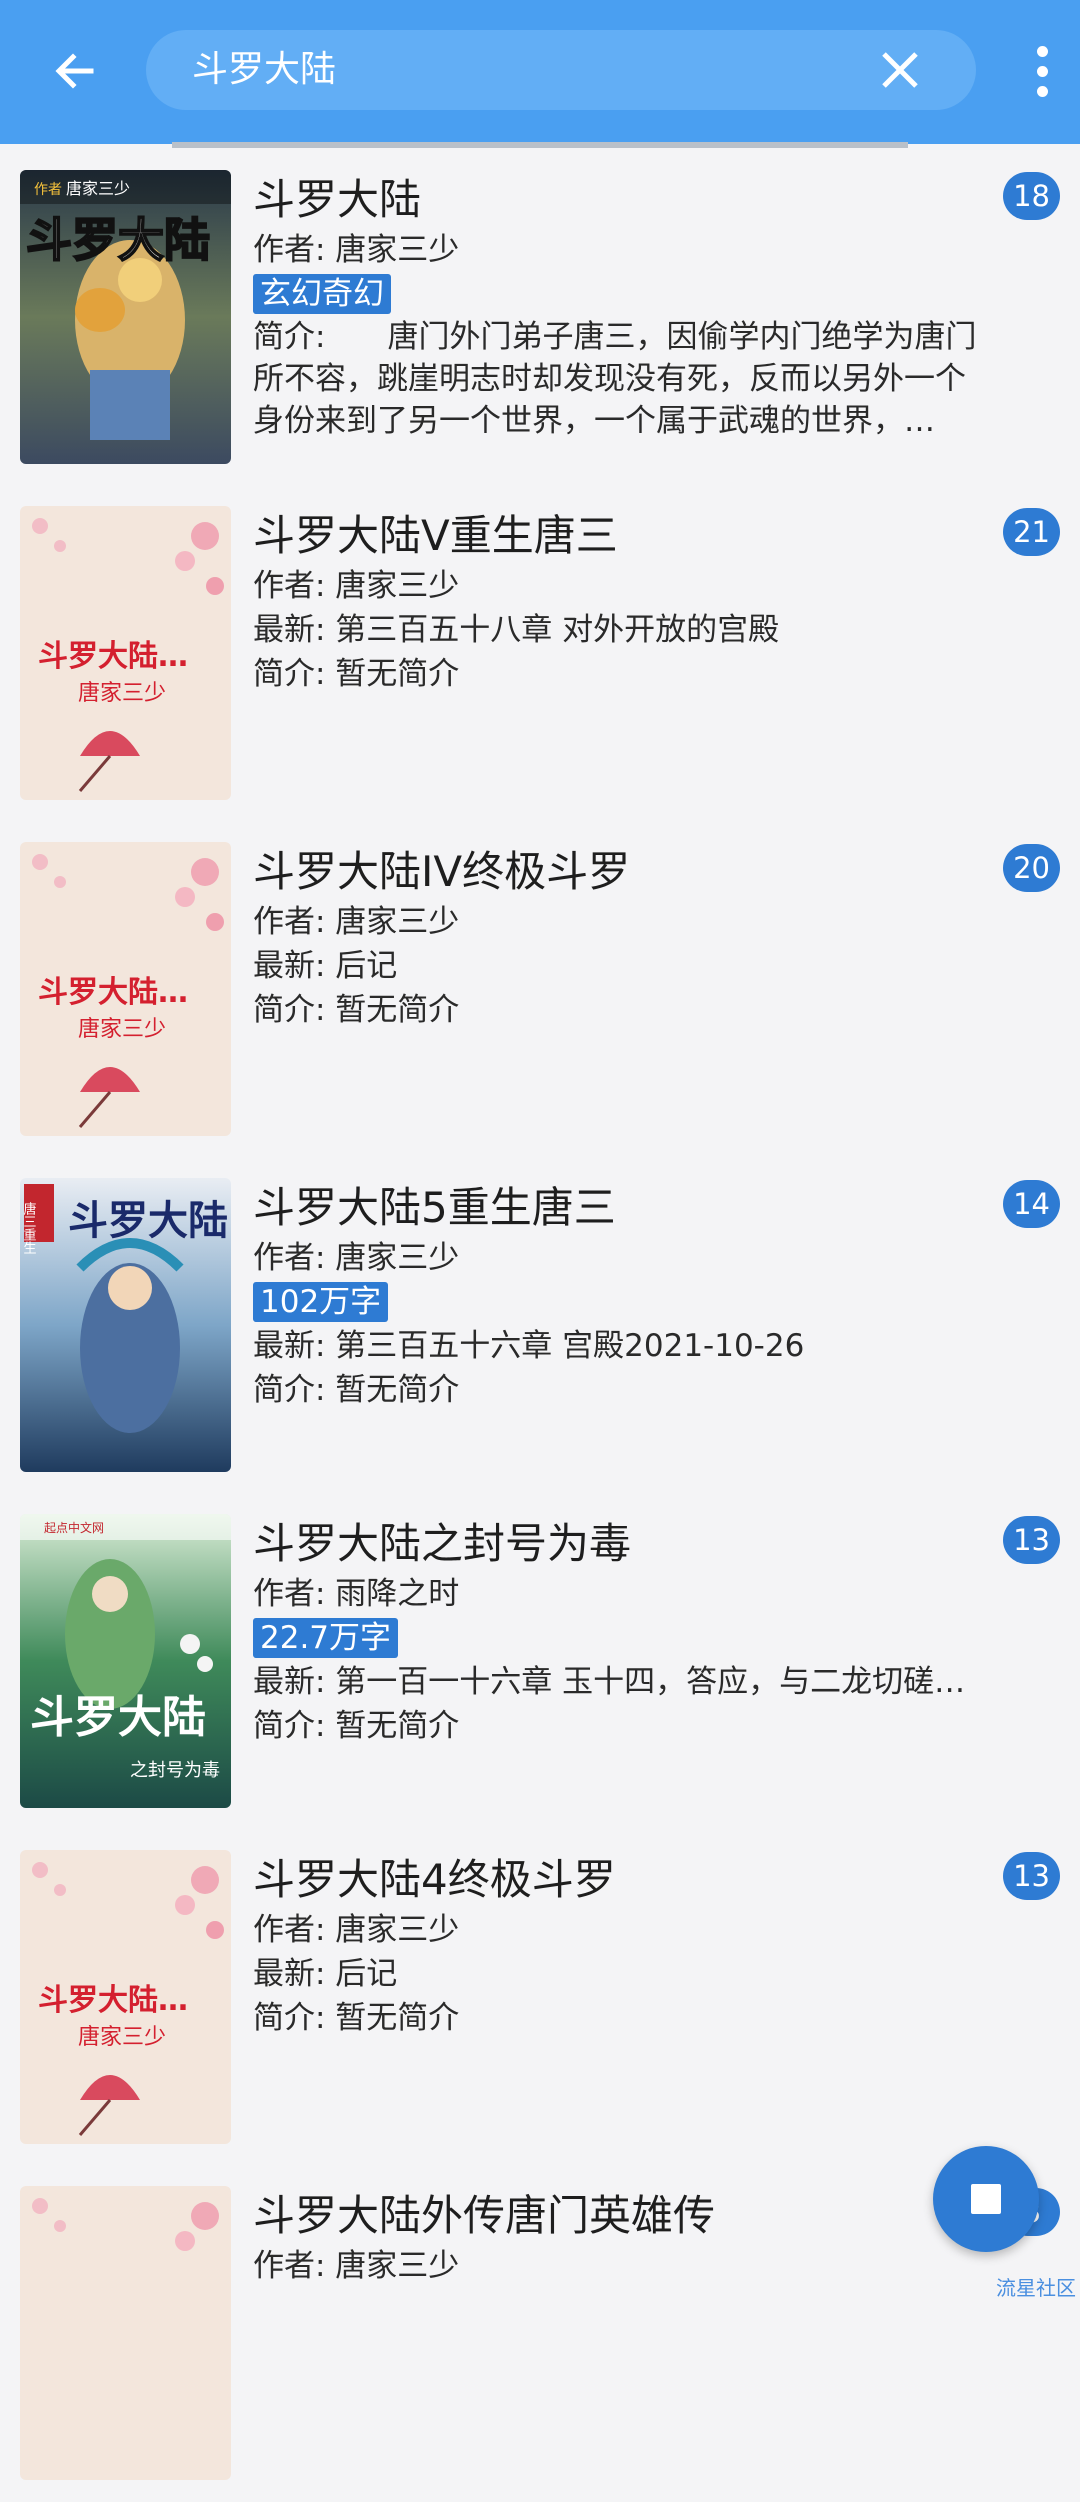  I want to click on book-title: 斗罗大陆外传唐门英雄传, so click(484, 2215).